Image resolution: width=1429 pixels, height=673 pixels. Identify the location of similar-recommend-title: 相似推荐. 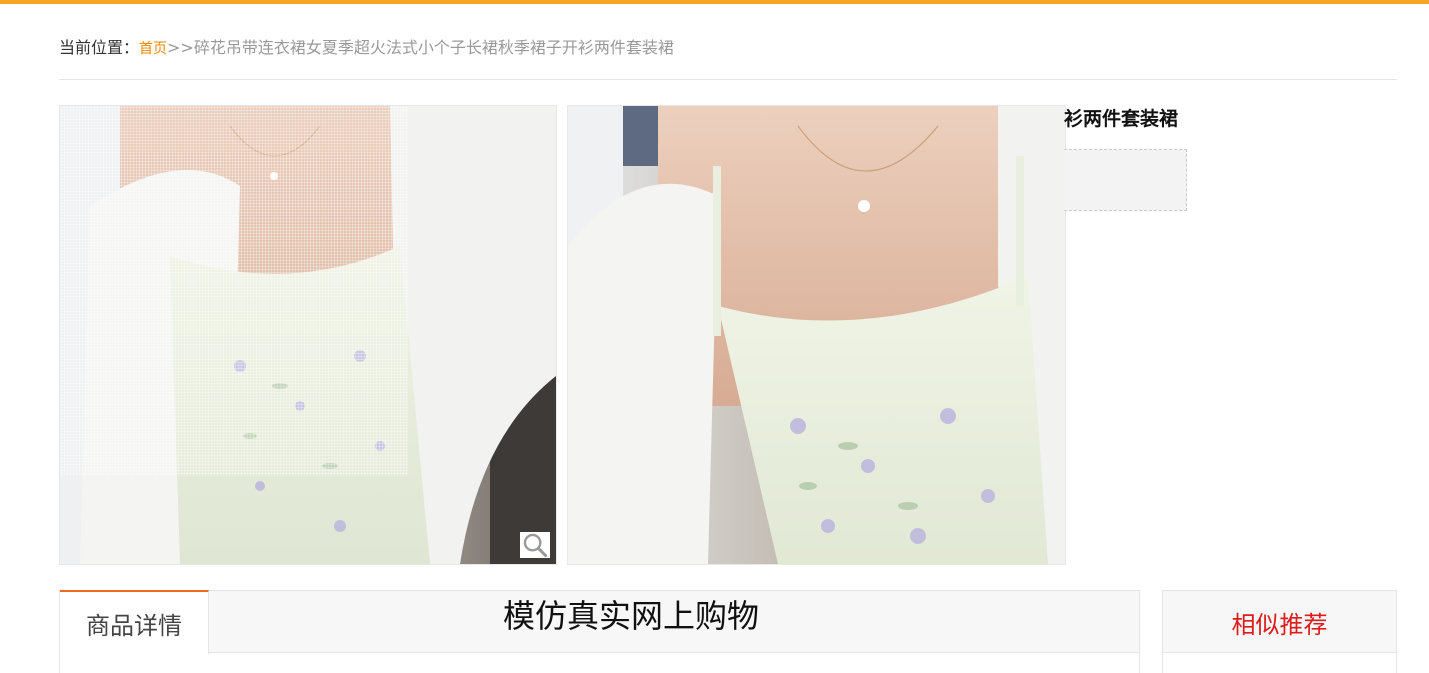
(1279, 625).